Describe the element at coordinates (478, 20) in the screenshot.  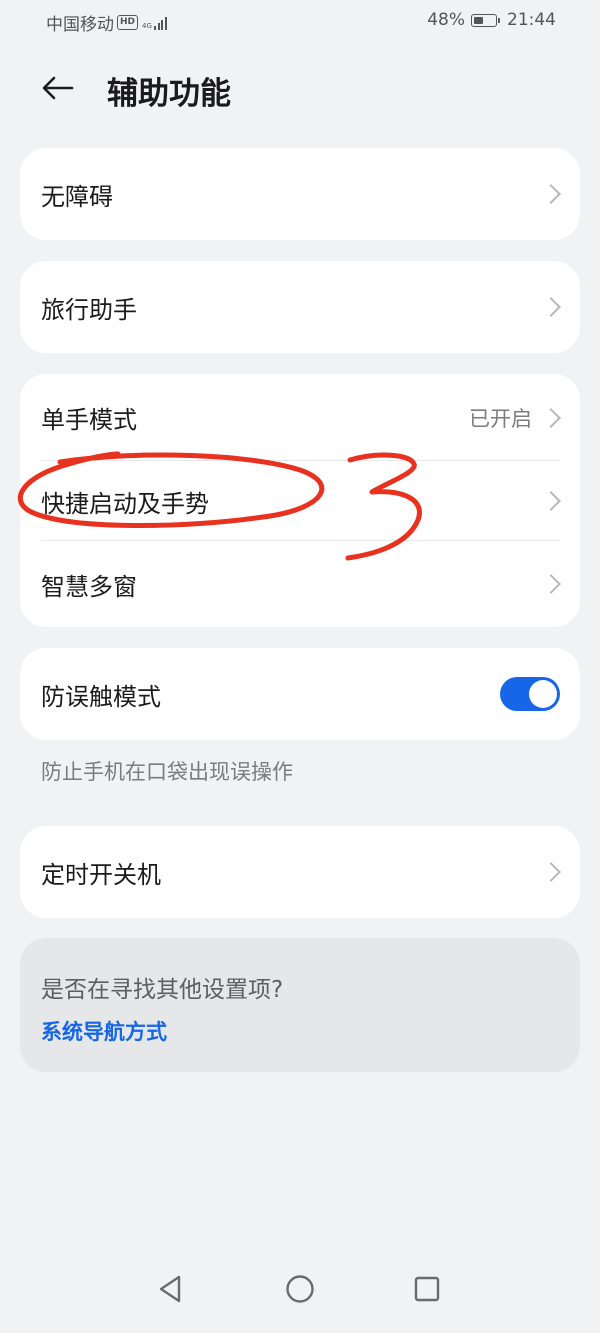
I see `battery-fill` at that location.